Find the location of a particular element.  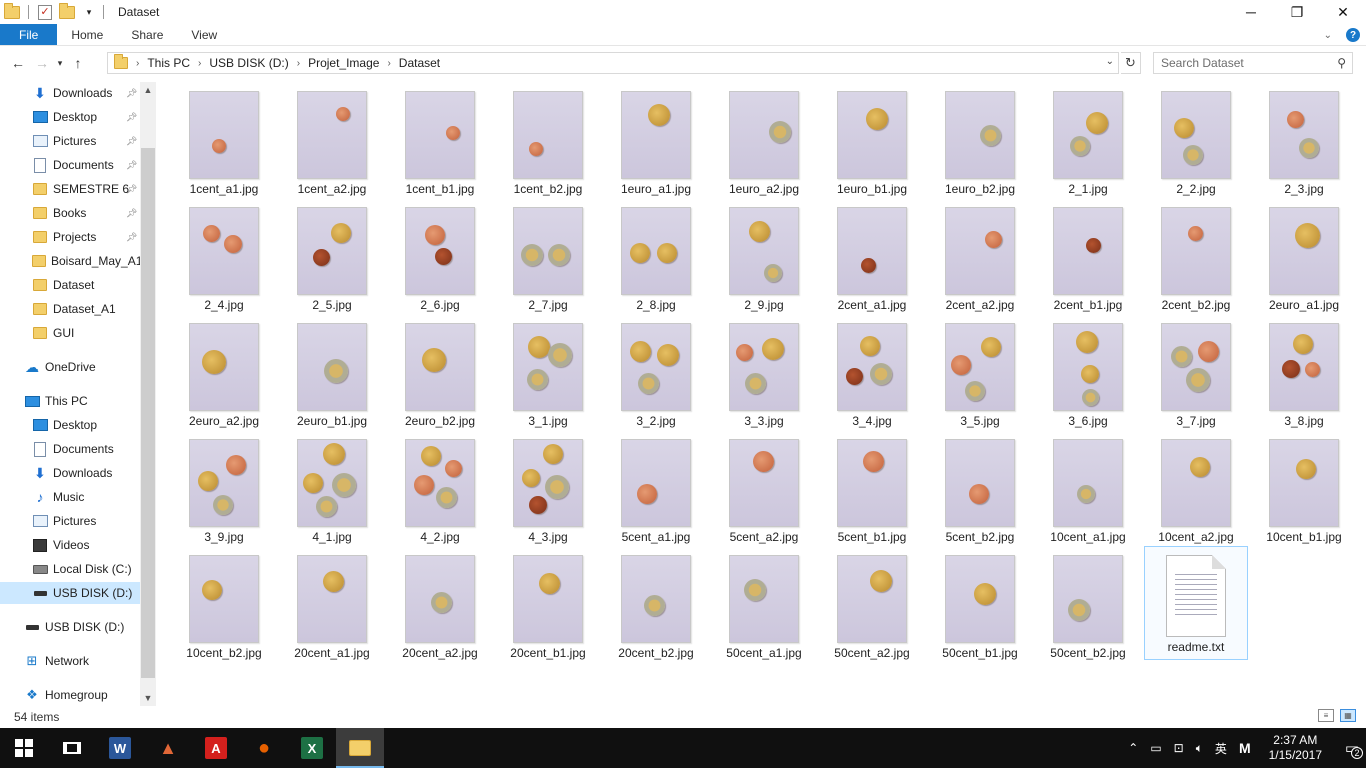

file-item: 4_3.jpg is located at coordinates (548, 487).